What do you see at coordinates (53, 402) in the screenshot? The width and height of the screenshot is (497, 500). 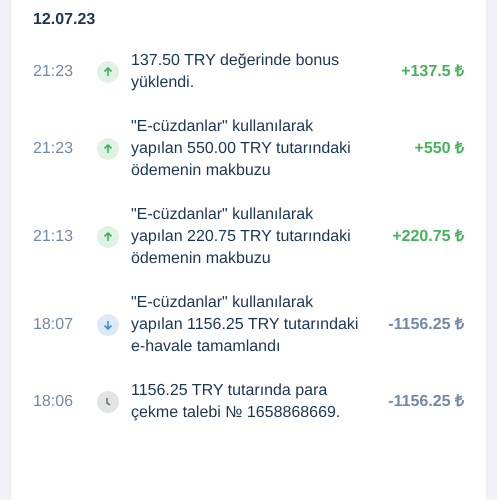 I see `time-text: 18:06` at bounding box center [53, 402].